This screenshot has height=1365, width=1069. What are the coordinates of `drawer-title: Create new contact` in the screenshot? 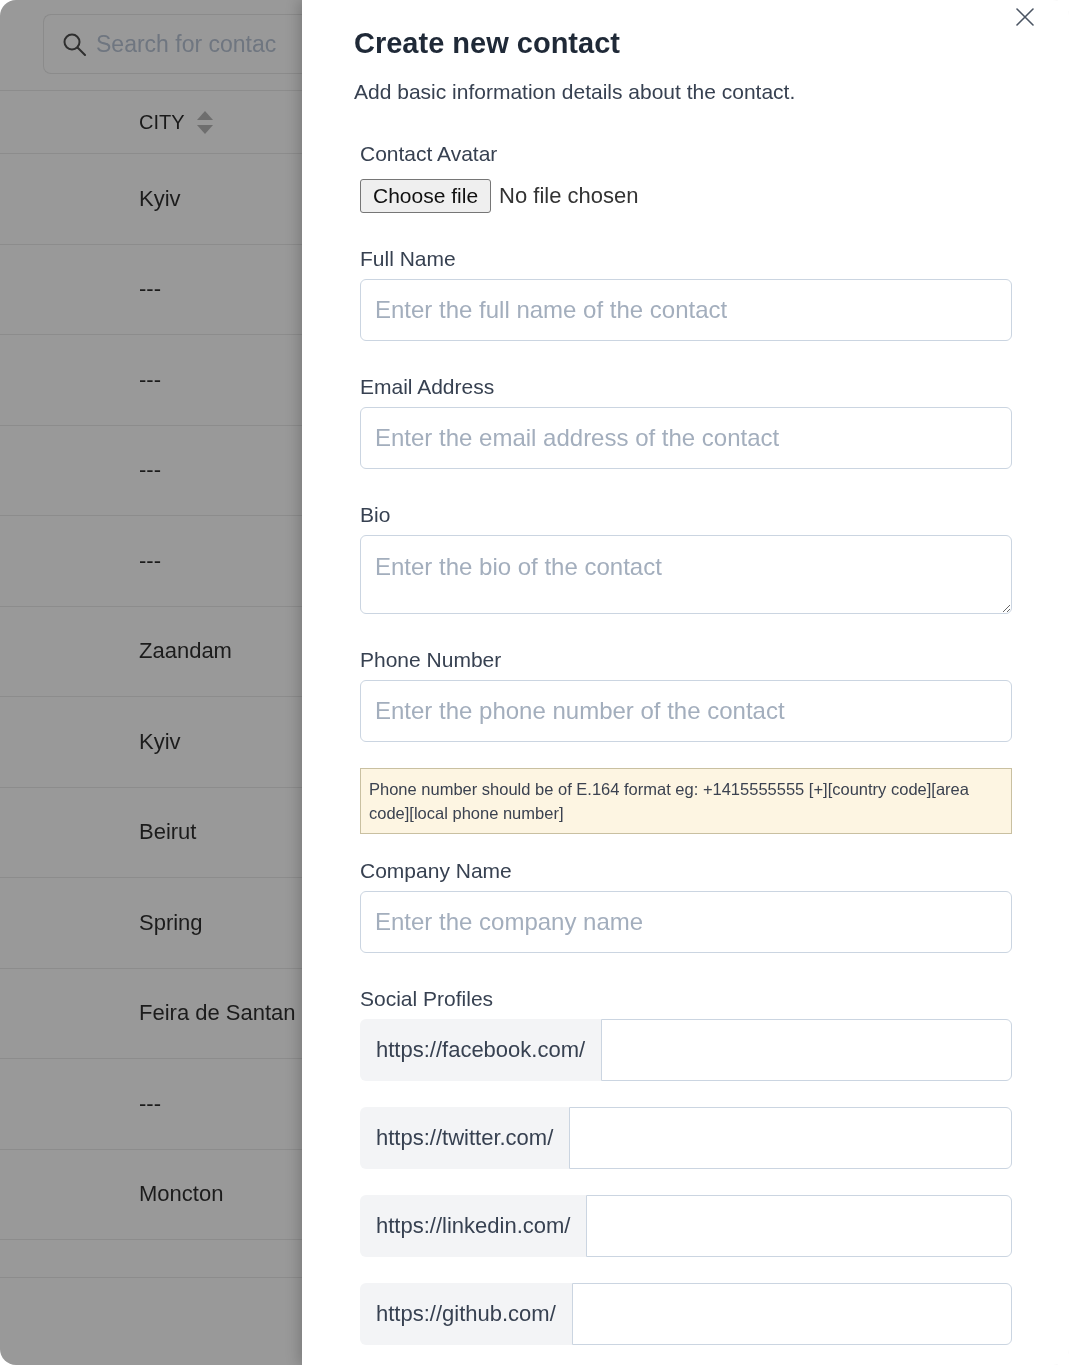 It's located at (487, 43).